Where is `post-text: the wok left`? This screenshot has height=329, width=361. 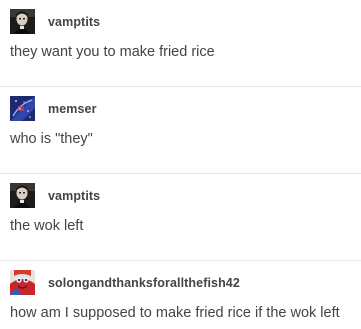 post-text: the wok left is located at coordinates (47, 226).